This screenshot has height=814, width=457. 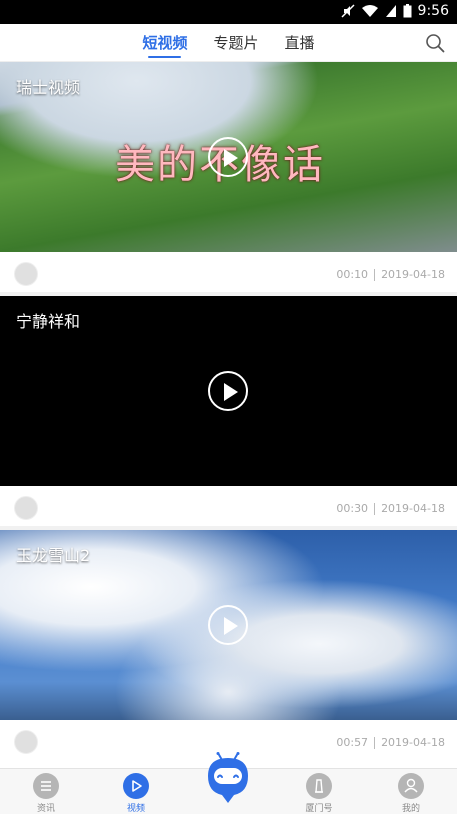 What do you see at coordinates (407, 11) in the screenshot?
I see `battery-icon` at bounding box center [407, 11].